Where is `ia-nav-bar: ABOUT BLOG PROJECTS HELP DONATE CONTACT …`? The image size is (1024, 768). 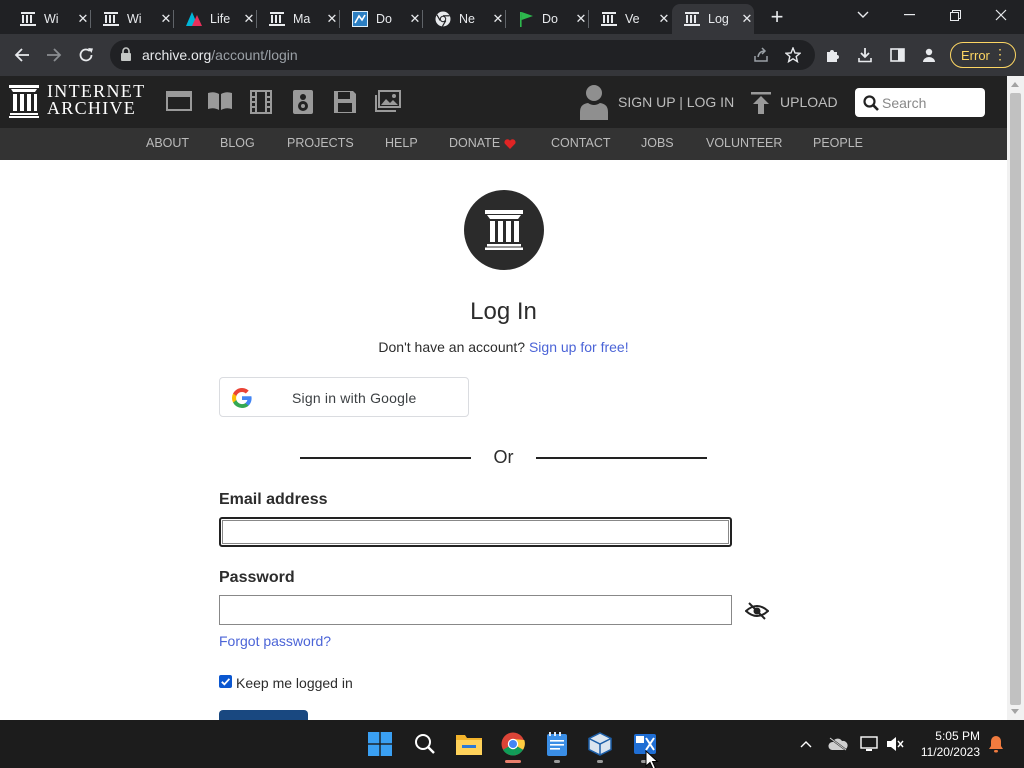 ia-nav-bar: ABOUT BLOG PROJECTS HELP DONATE CONTACT … is located at coordinates (503, 144).